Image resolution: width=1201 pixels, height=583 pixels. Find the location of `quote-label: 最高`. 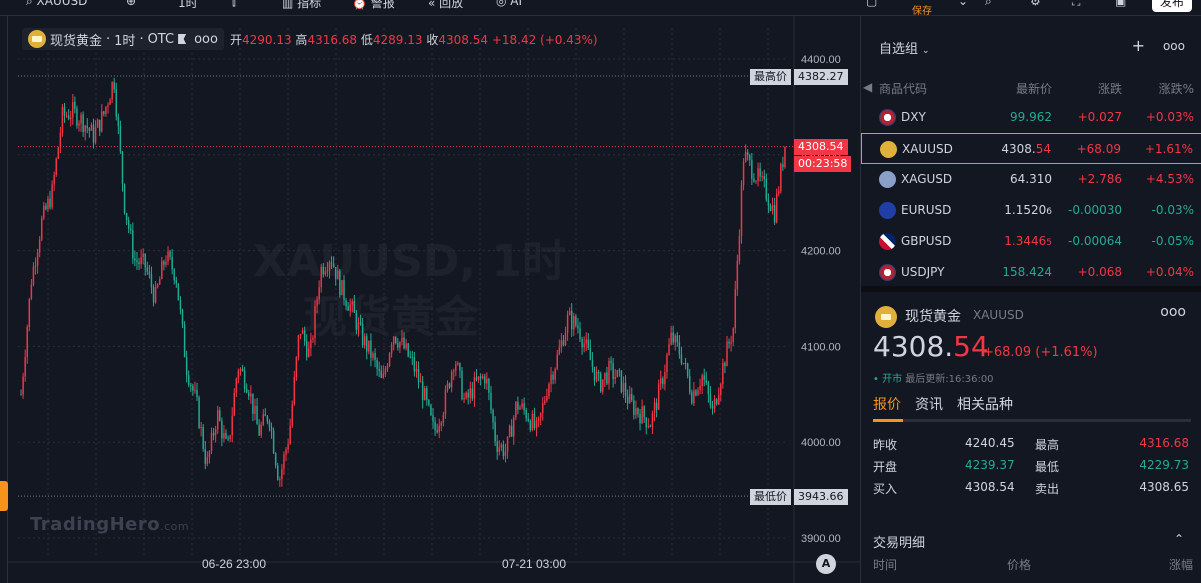

quote-label: 最高 is located at coordinates (1047, 445).